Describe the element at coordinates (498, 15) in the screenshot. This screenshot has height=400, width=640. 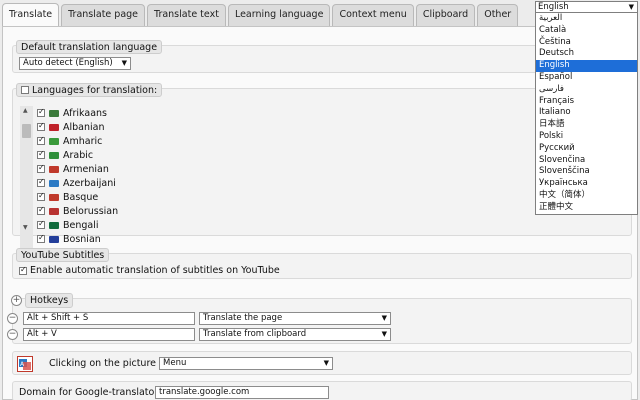
I see `tab-other: Other` at that location.